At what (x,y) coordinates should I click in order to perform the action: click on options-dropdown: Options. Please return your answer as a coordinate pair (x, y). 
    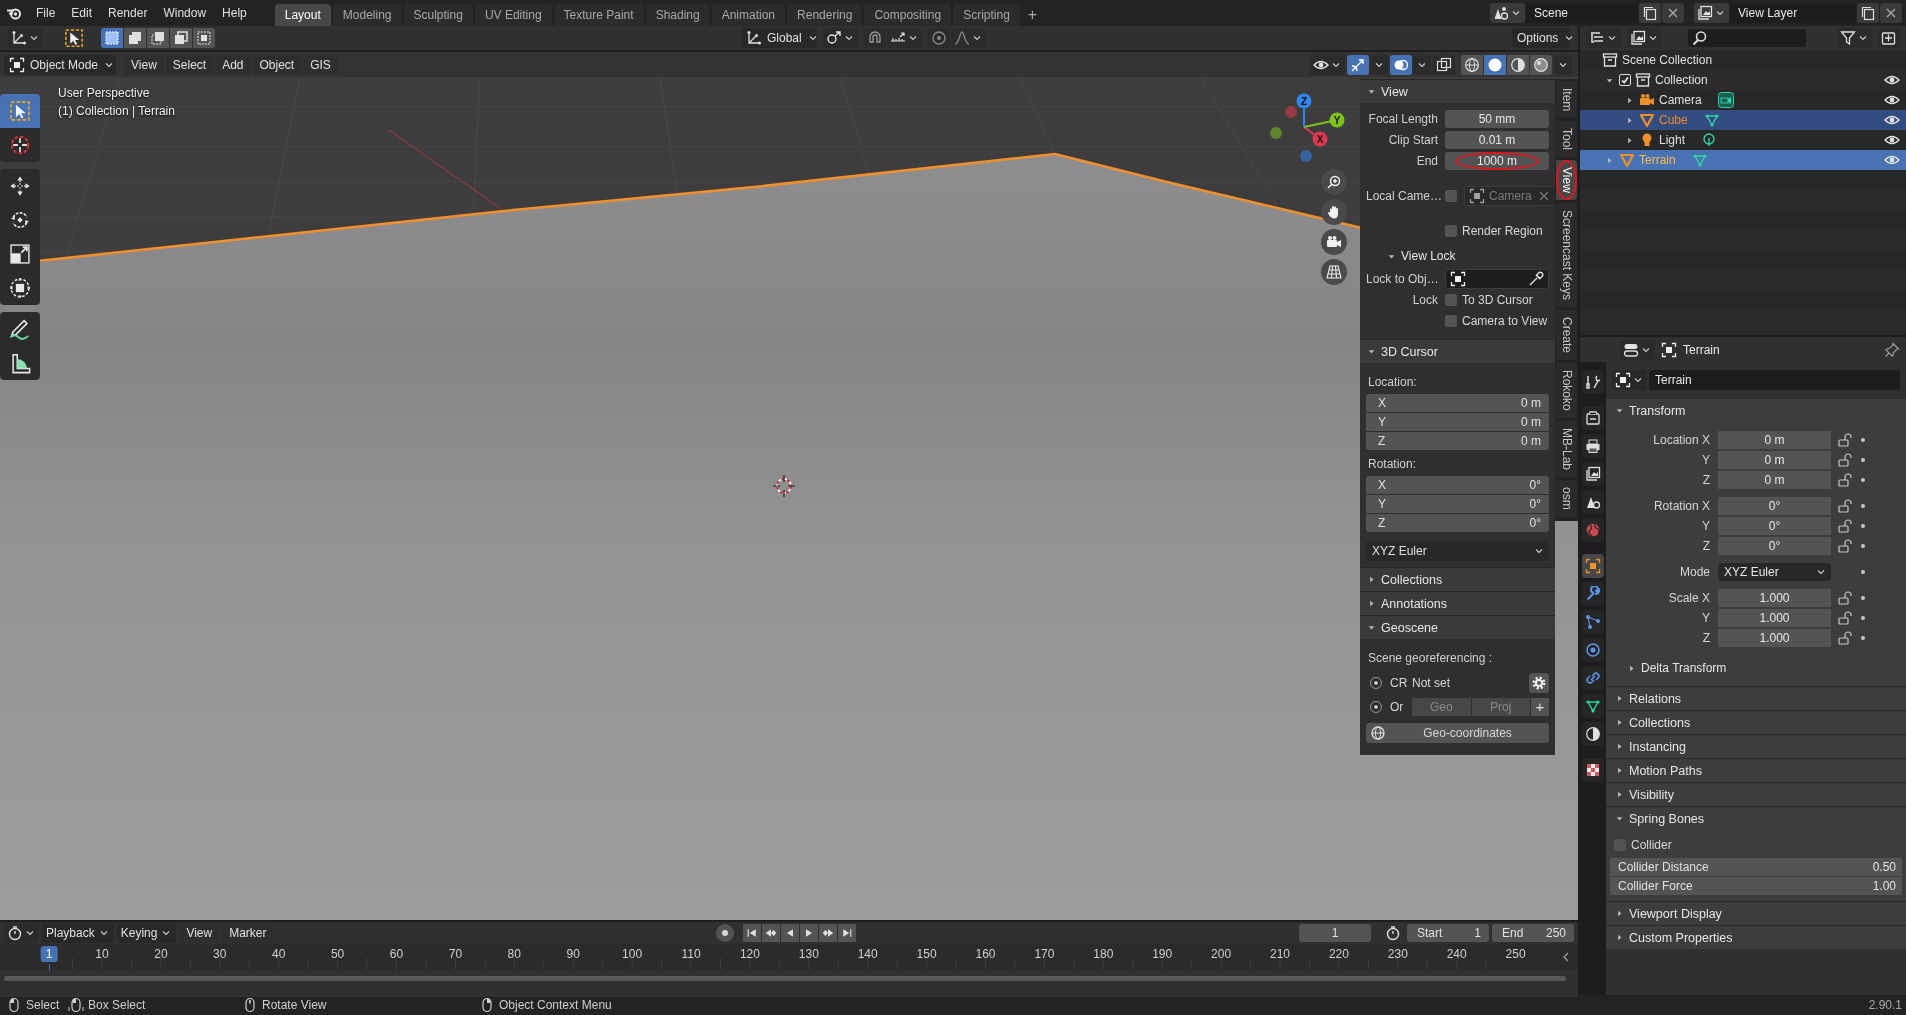
    Looking at the image, I should click on (1541, 38).